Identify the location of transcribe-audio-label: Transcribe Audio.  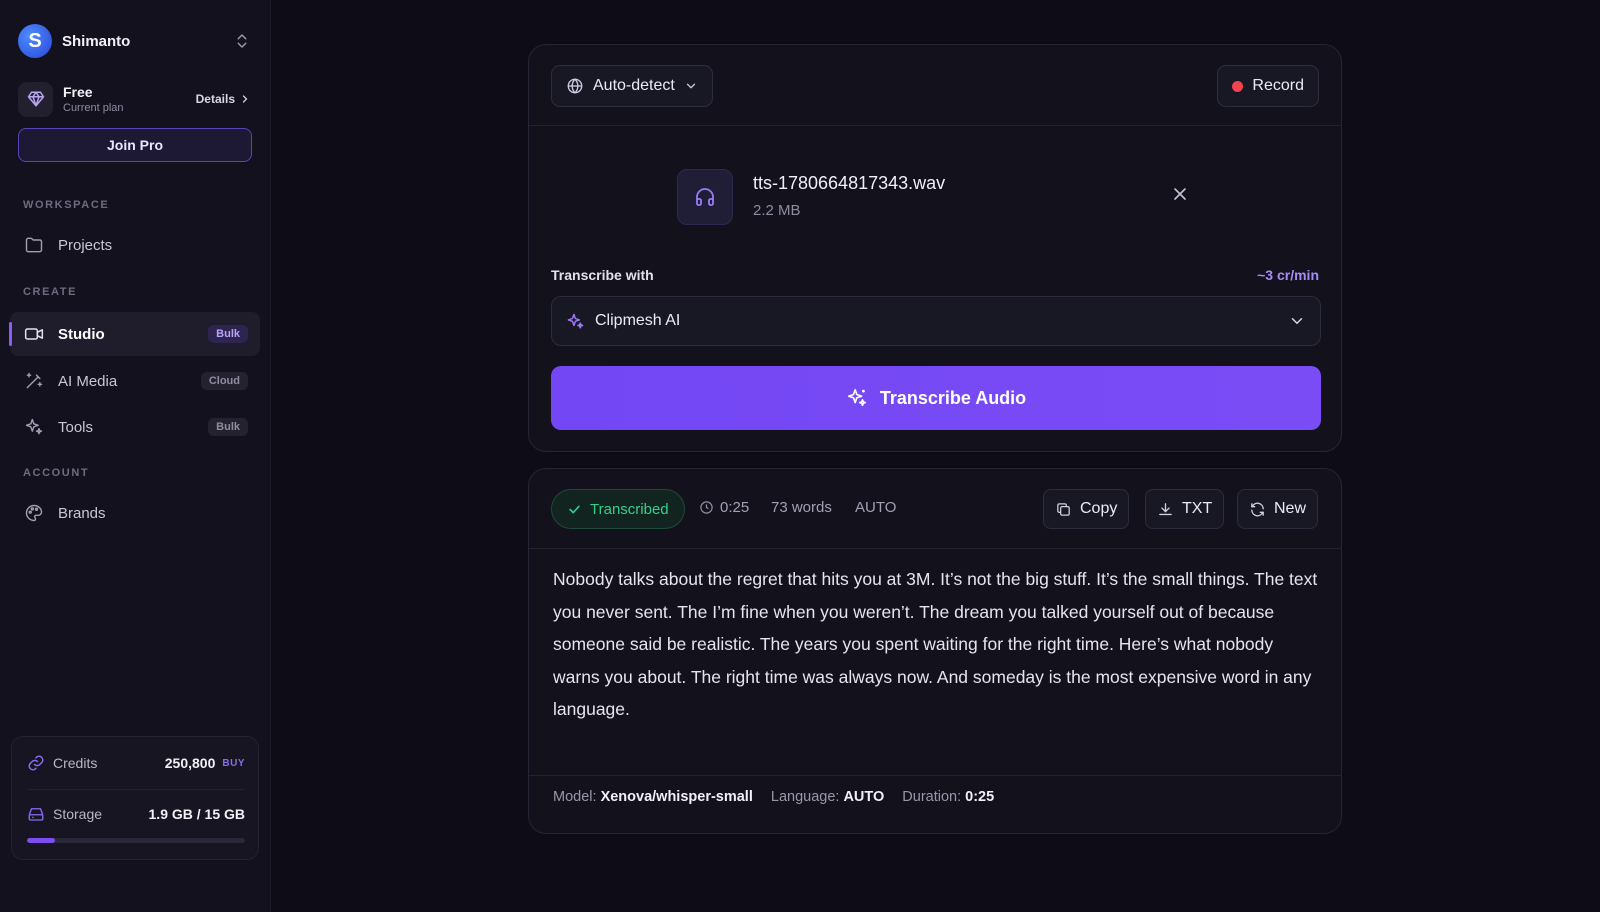
(953, 397).